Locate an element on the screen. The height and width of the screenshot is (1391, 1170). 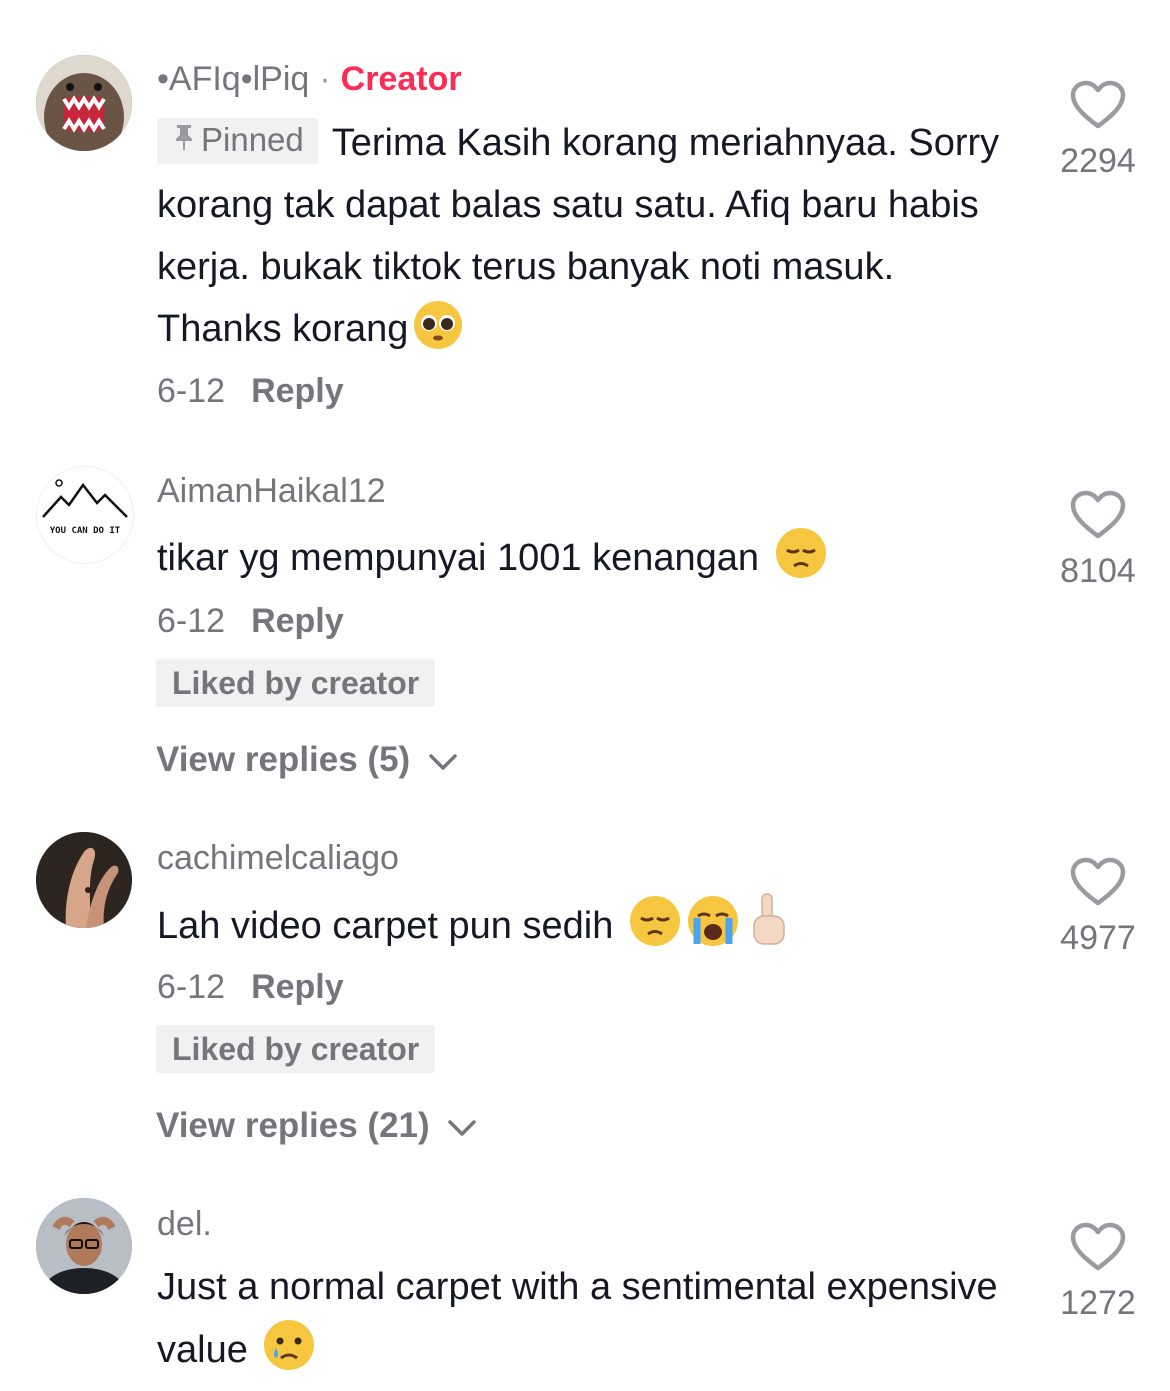
pin-icon is located at coordinates (184, 142).